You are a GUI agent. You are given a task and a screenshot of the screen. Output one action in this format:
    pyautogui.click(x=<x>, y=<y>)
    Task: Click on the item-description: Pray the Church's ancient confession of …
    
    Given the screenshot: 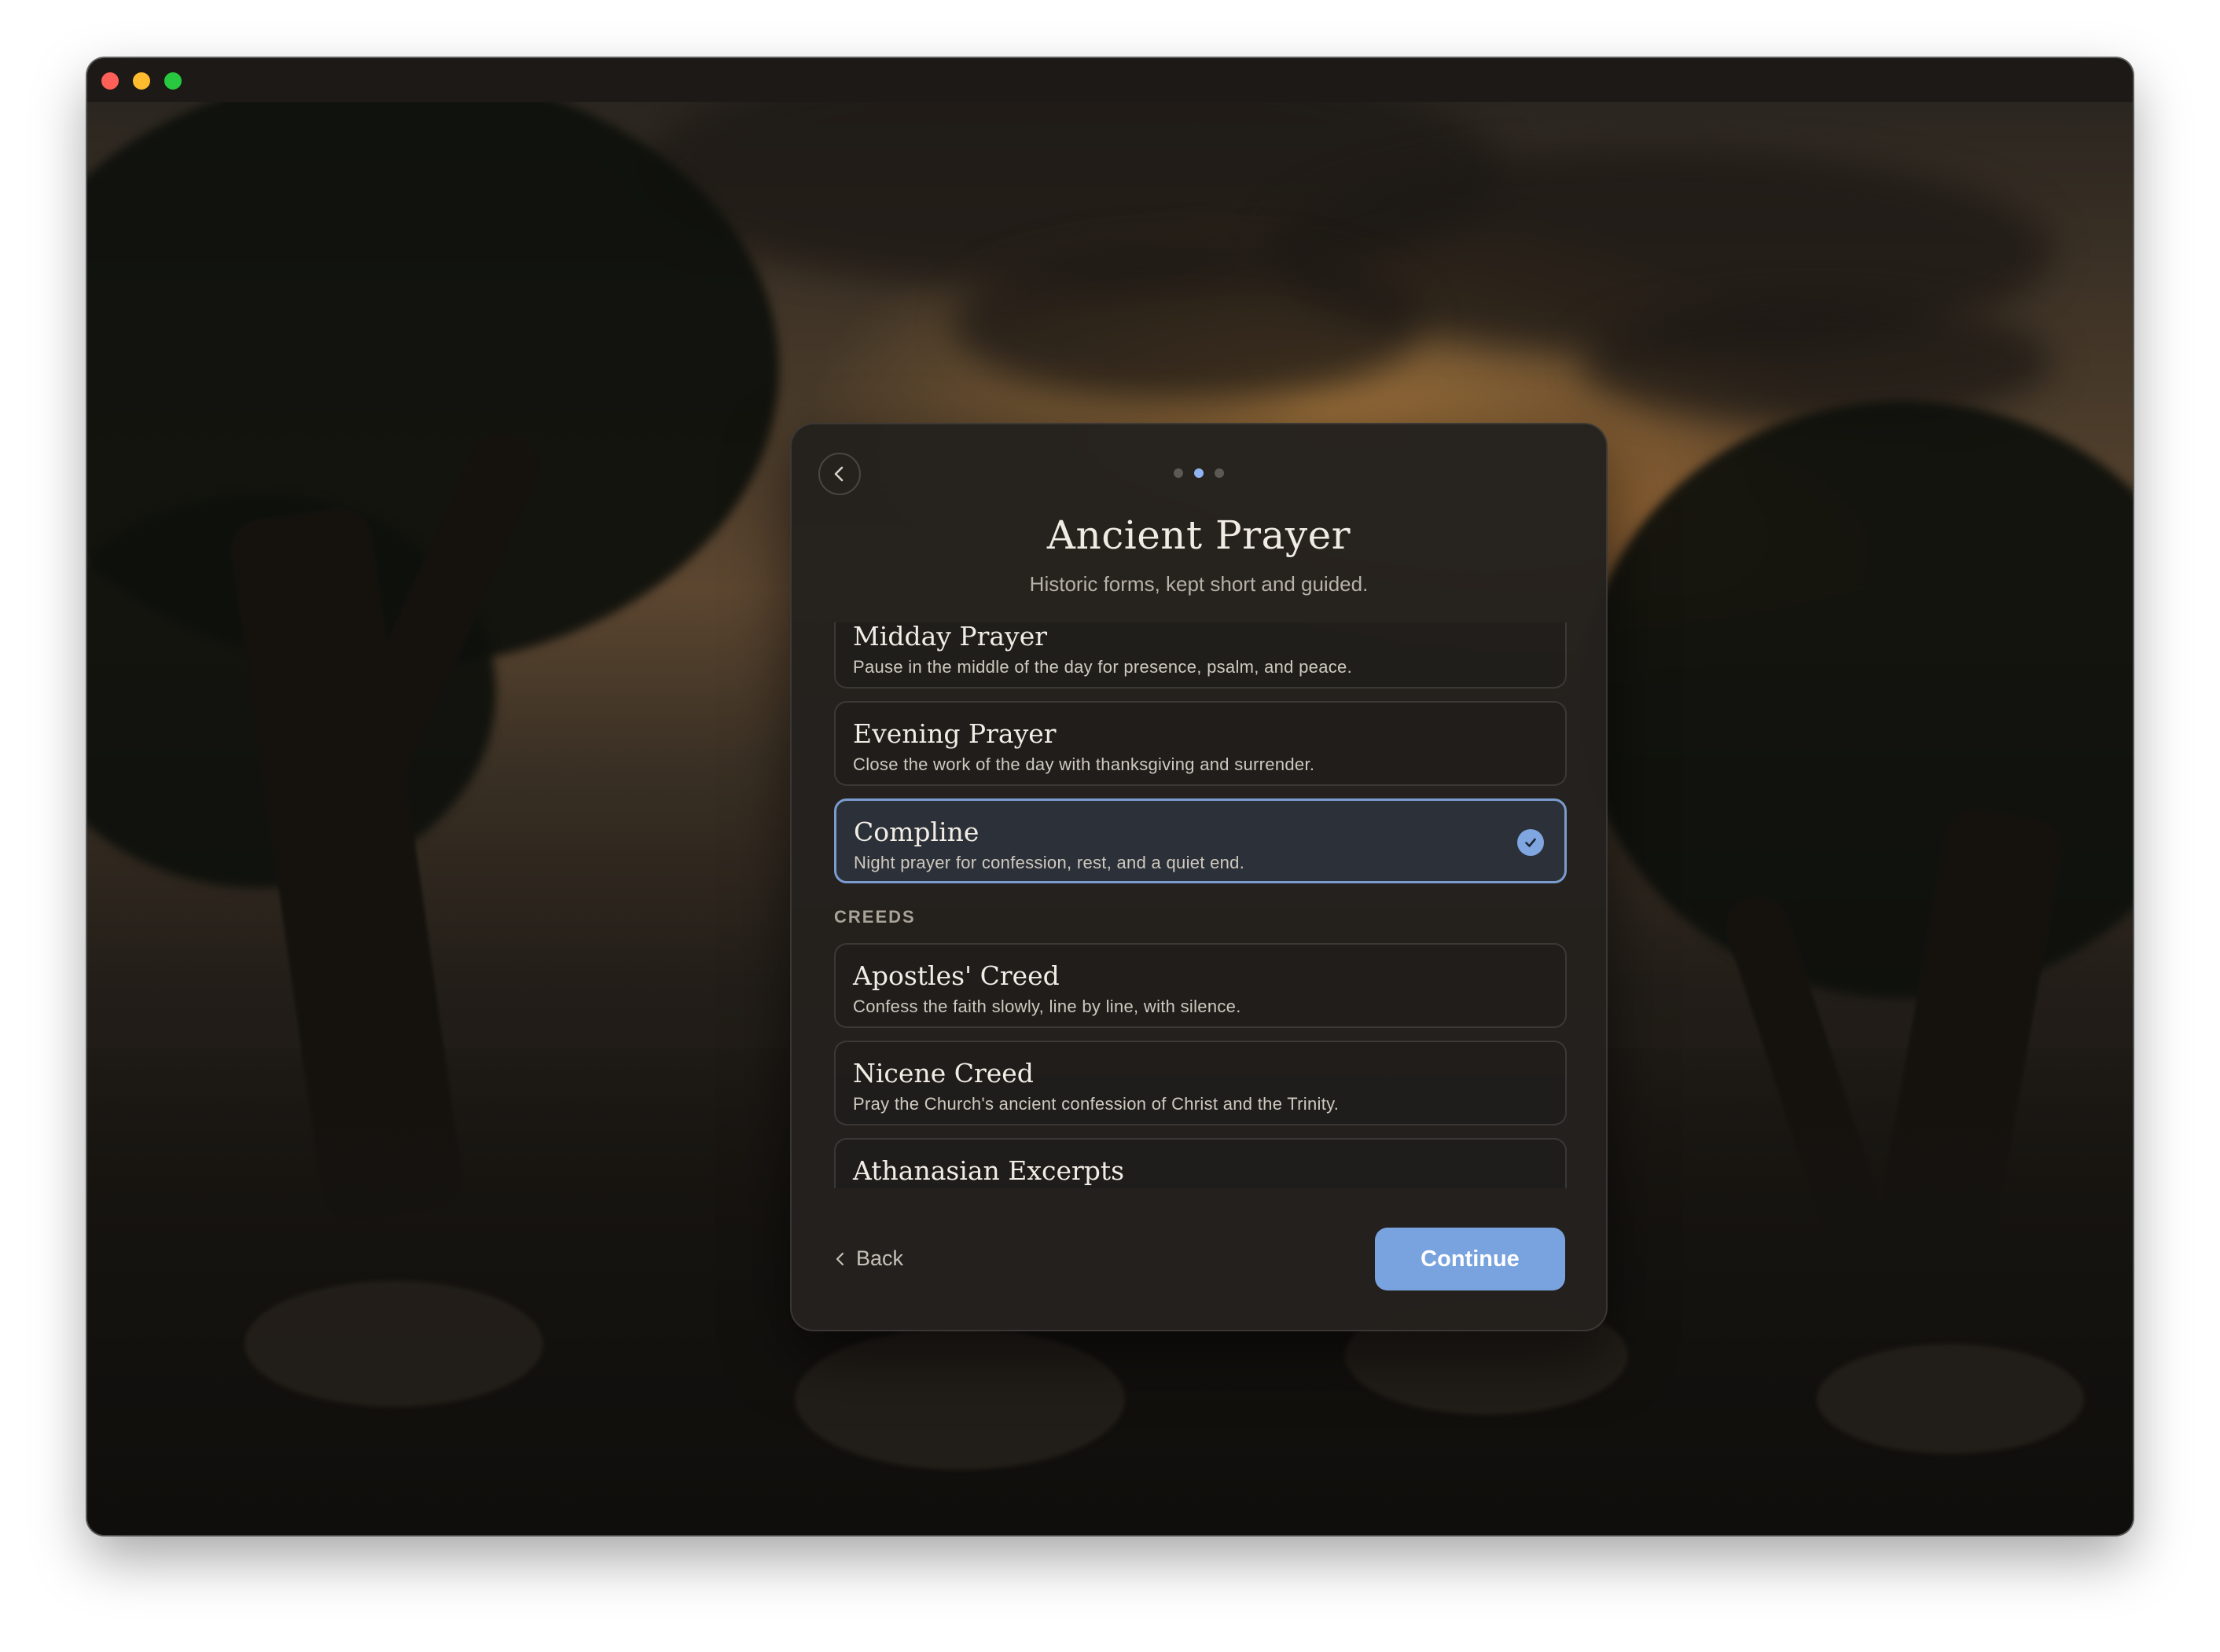 What is the action you would take?
    pyautogui.click(x=1096, y=1104)
    